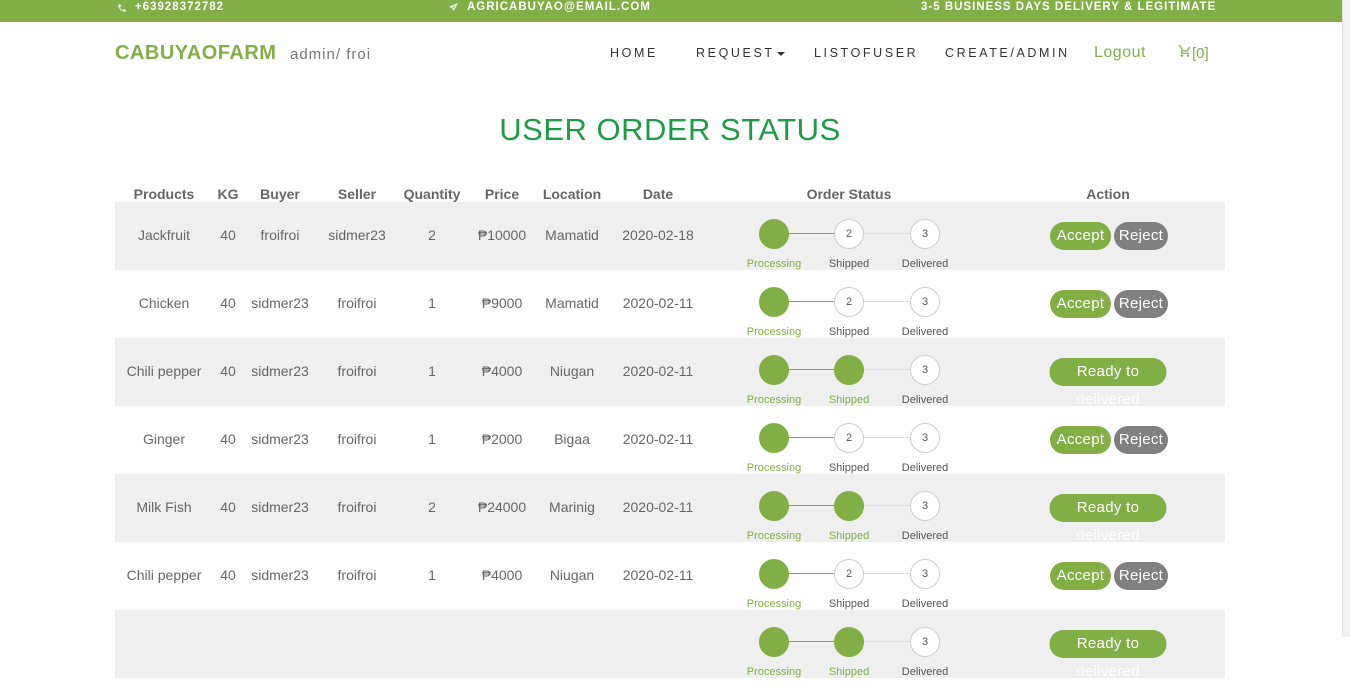  What do you see at coordinates (357, 194) in the screenshot?
I see `header-seller: Seller` at bounding box center [357, 194].